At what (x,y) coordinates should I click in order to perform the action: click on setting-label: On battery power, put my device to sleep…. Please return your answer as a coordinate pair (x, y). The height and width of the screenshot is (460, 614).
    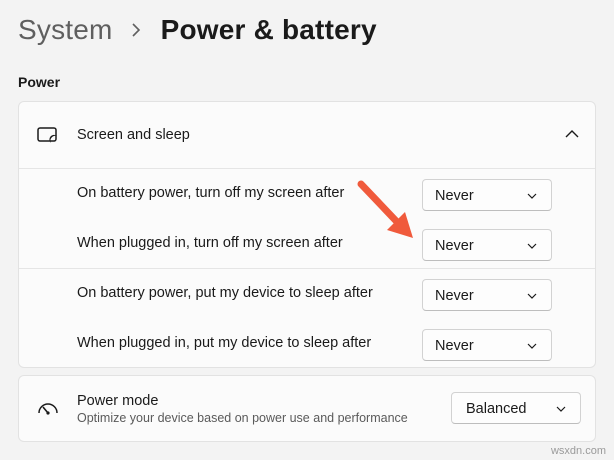
    Looking at the image, I should click on (225, 293).